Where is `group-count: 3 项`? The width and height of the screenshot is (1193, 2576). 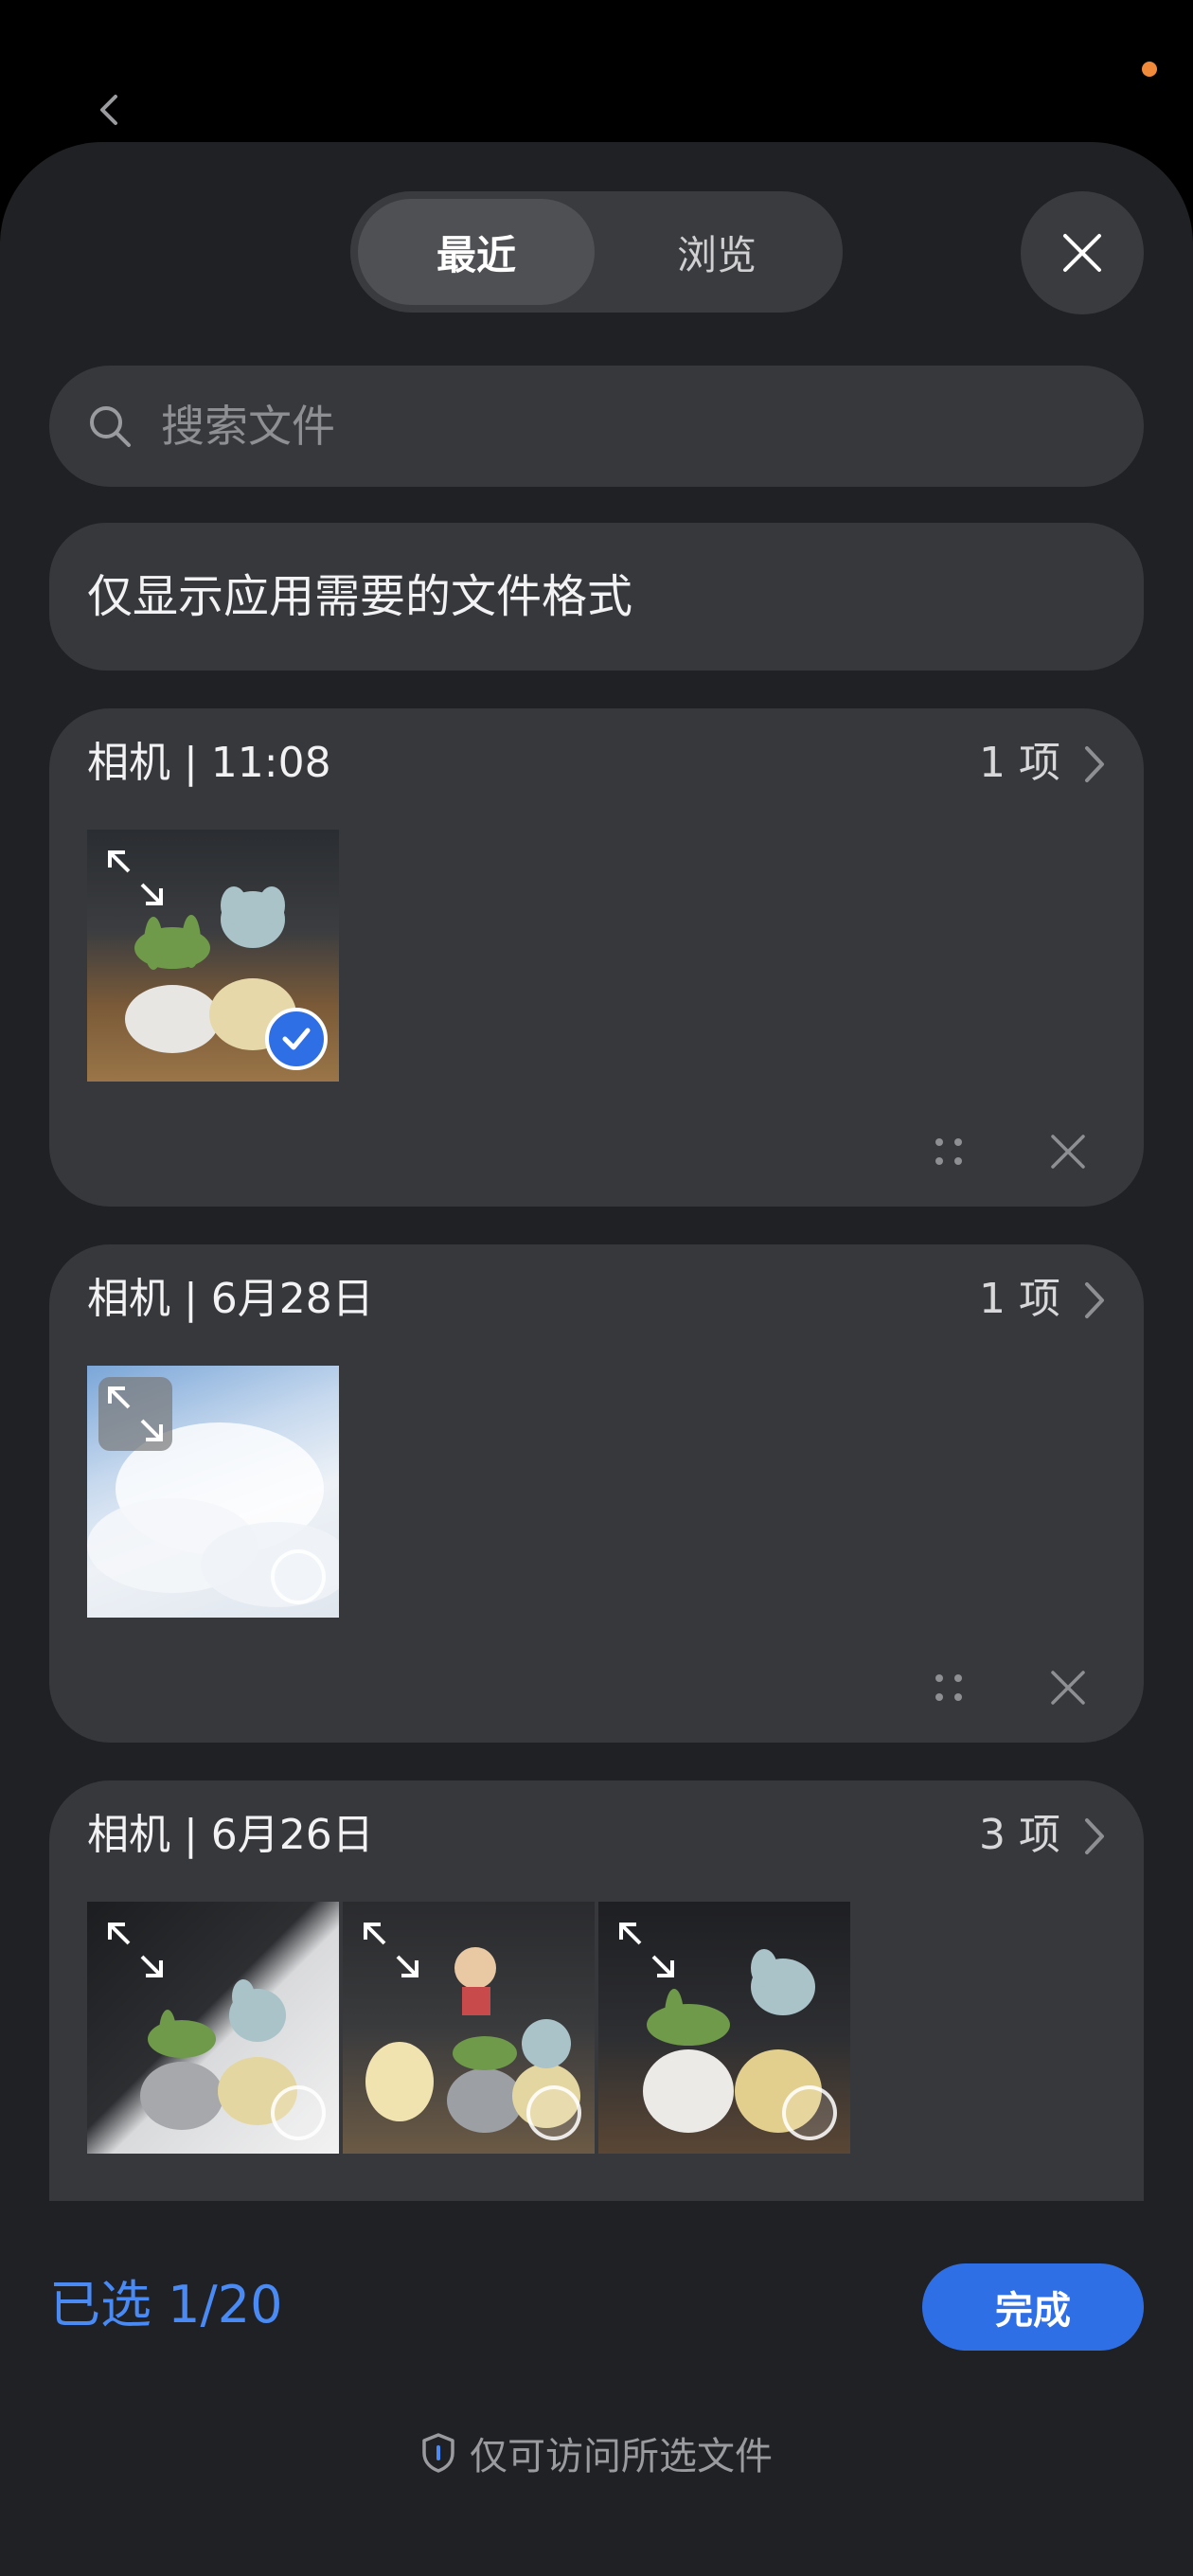
group-count: 3 项 is located at coordinates (1019, 1835).